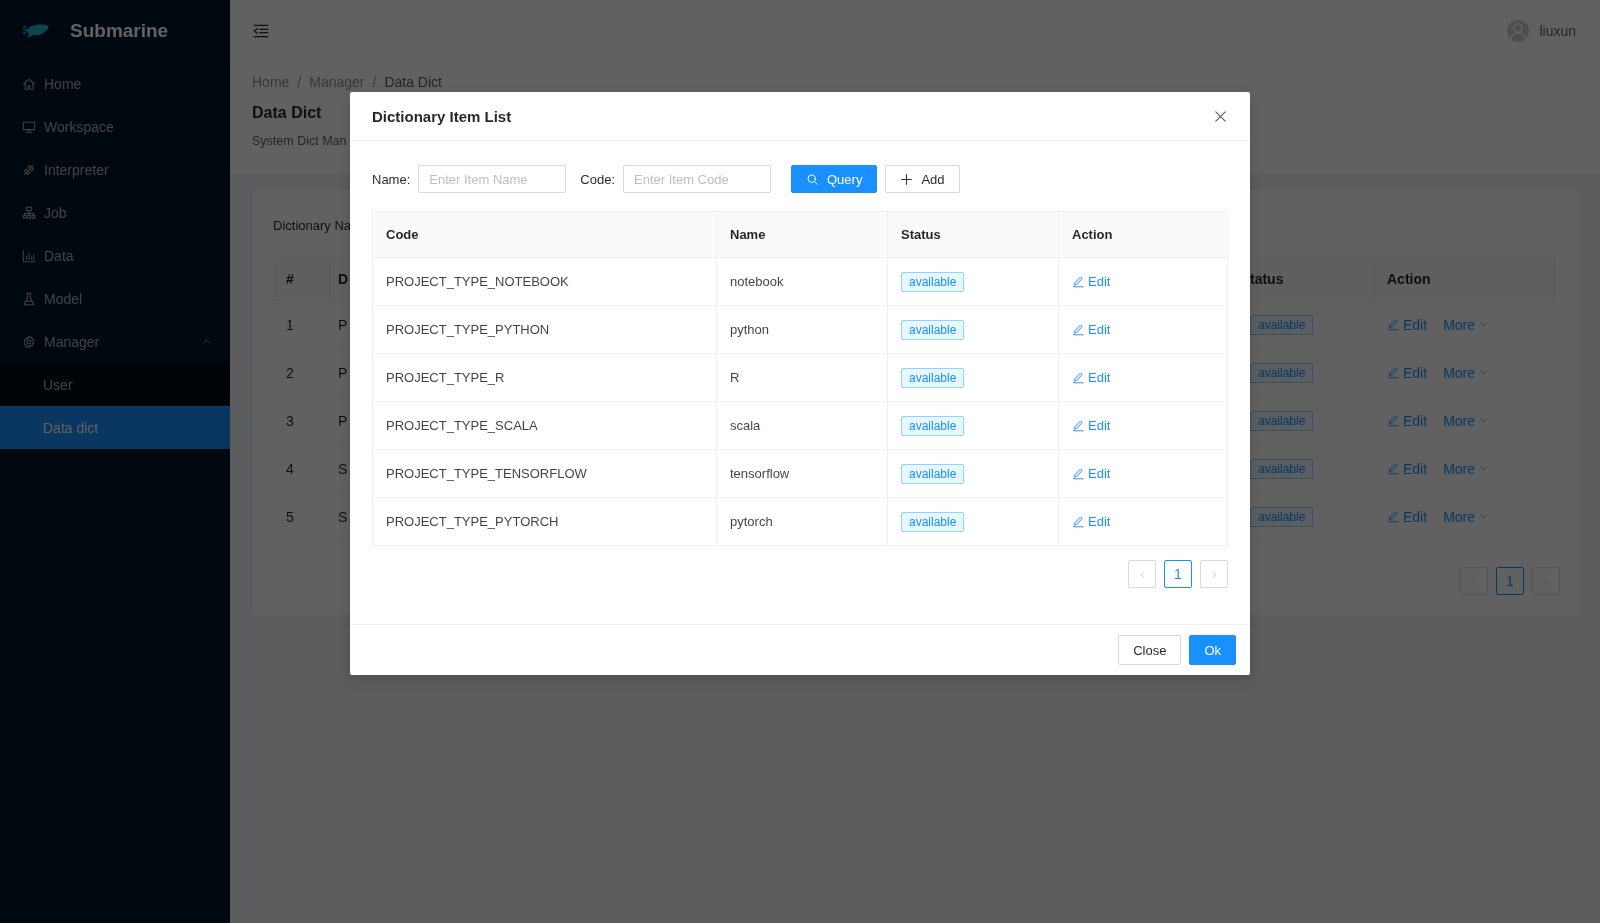  I want to click on table-cell: R, so click(802, 378).